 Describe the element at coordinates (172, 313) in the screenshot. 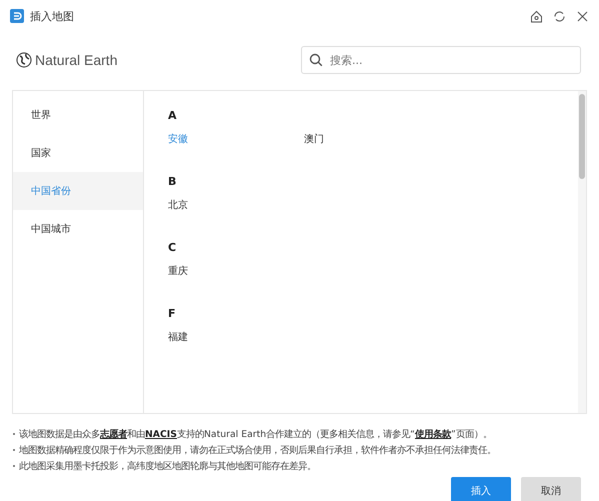

I see `group-letter: F` at that location.